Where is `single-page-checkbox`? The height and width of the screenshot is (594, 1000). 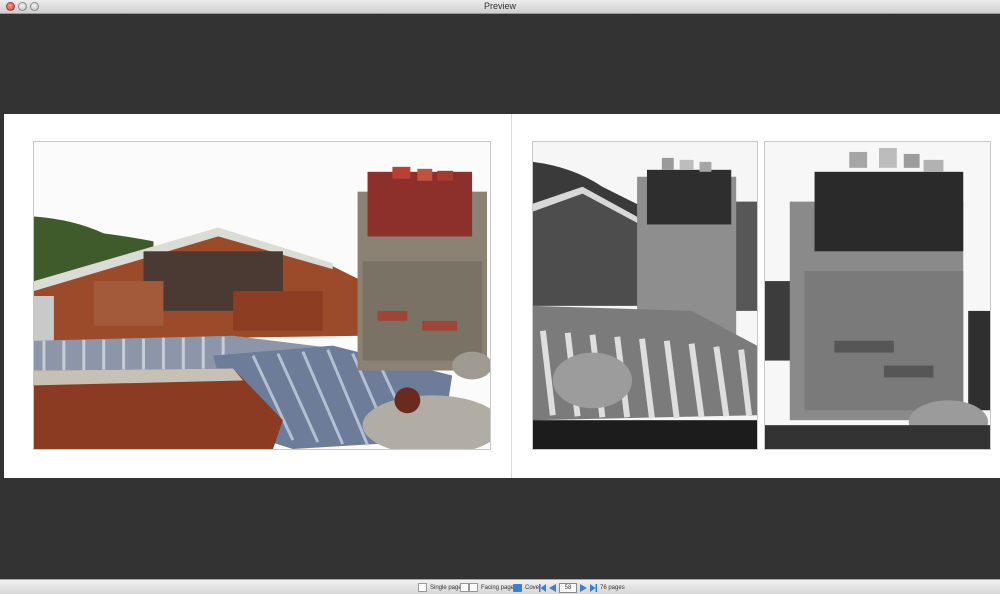 single-page-checkbox is located at coordinates (422, 587).